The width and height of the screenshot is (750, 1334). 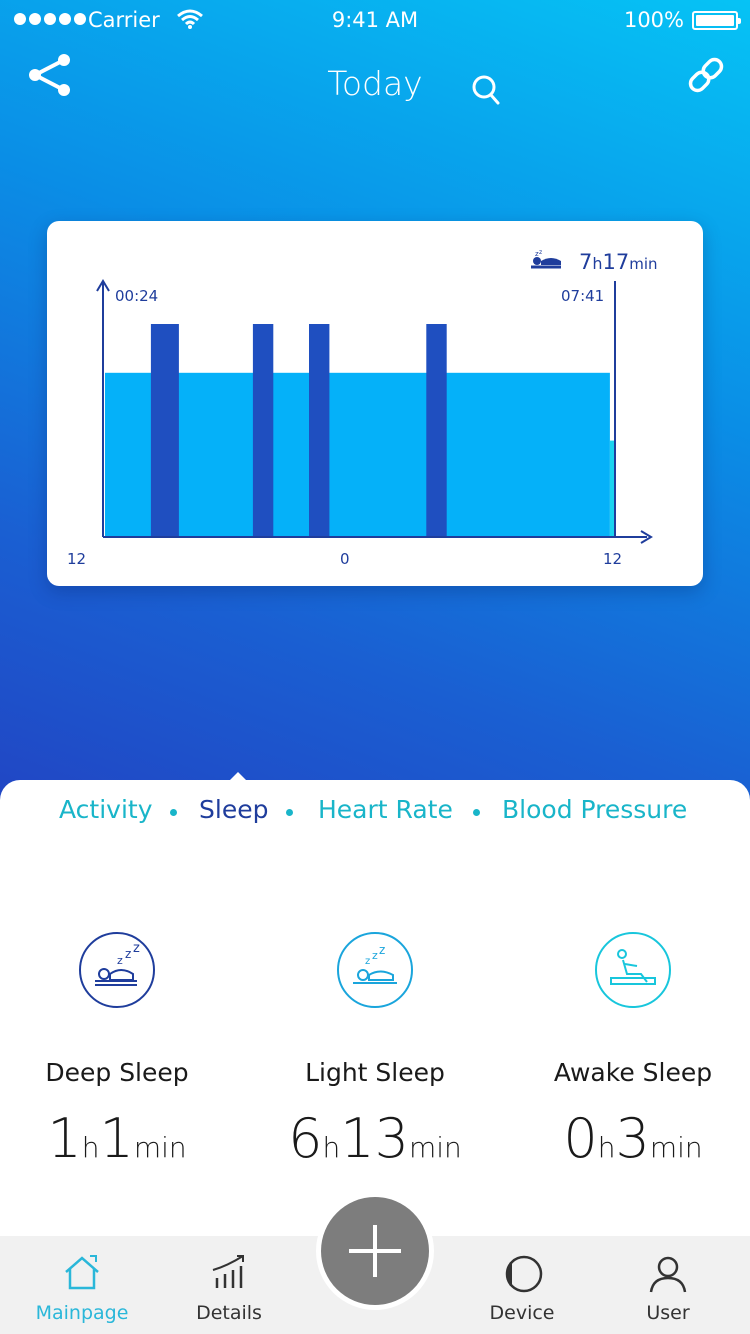 What do you see at coordinates (633, 1072) in the screenshot?
I see `awake-sleep-label: Awake Sleep` at bounding box center [633, 1072].